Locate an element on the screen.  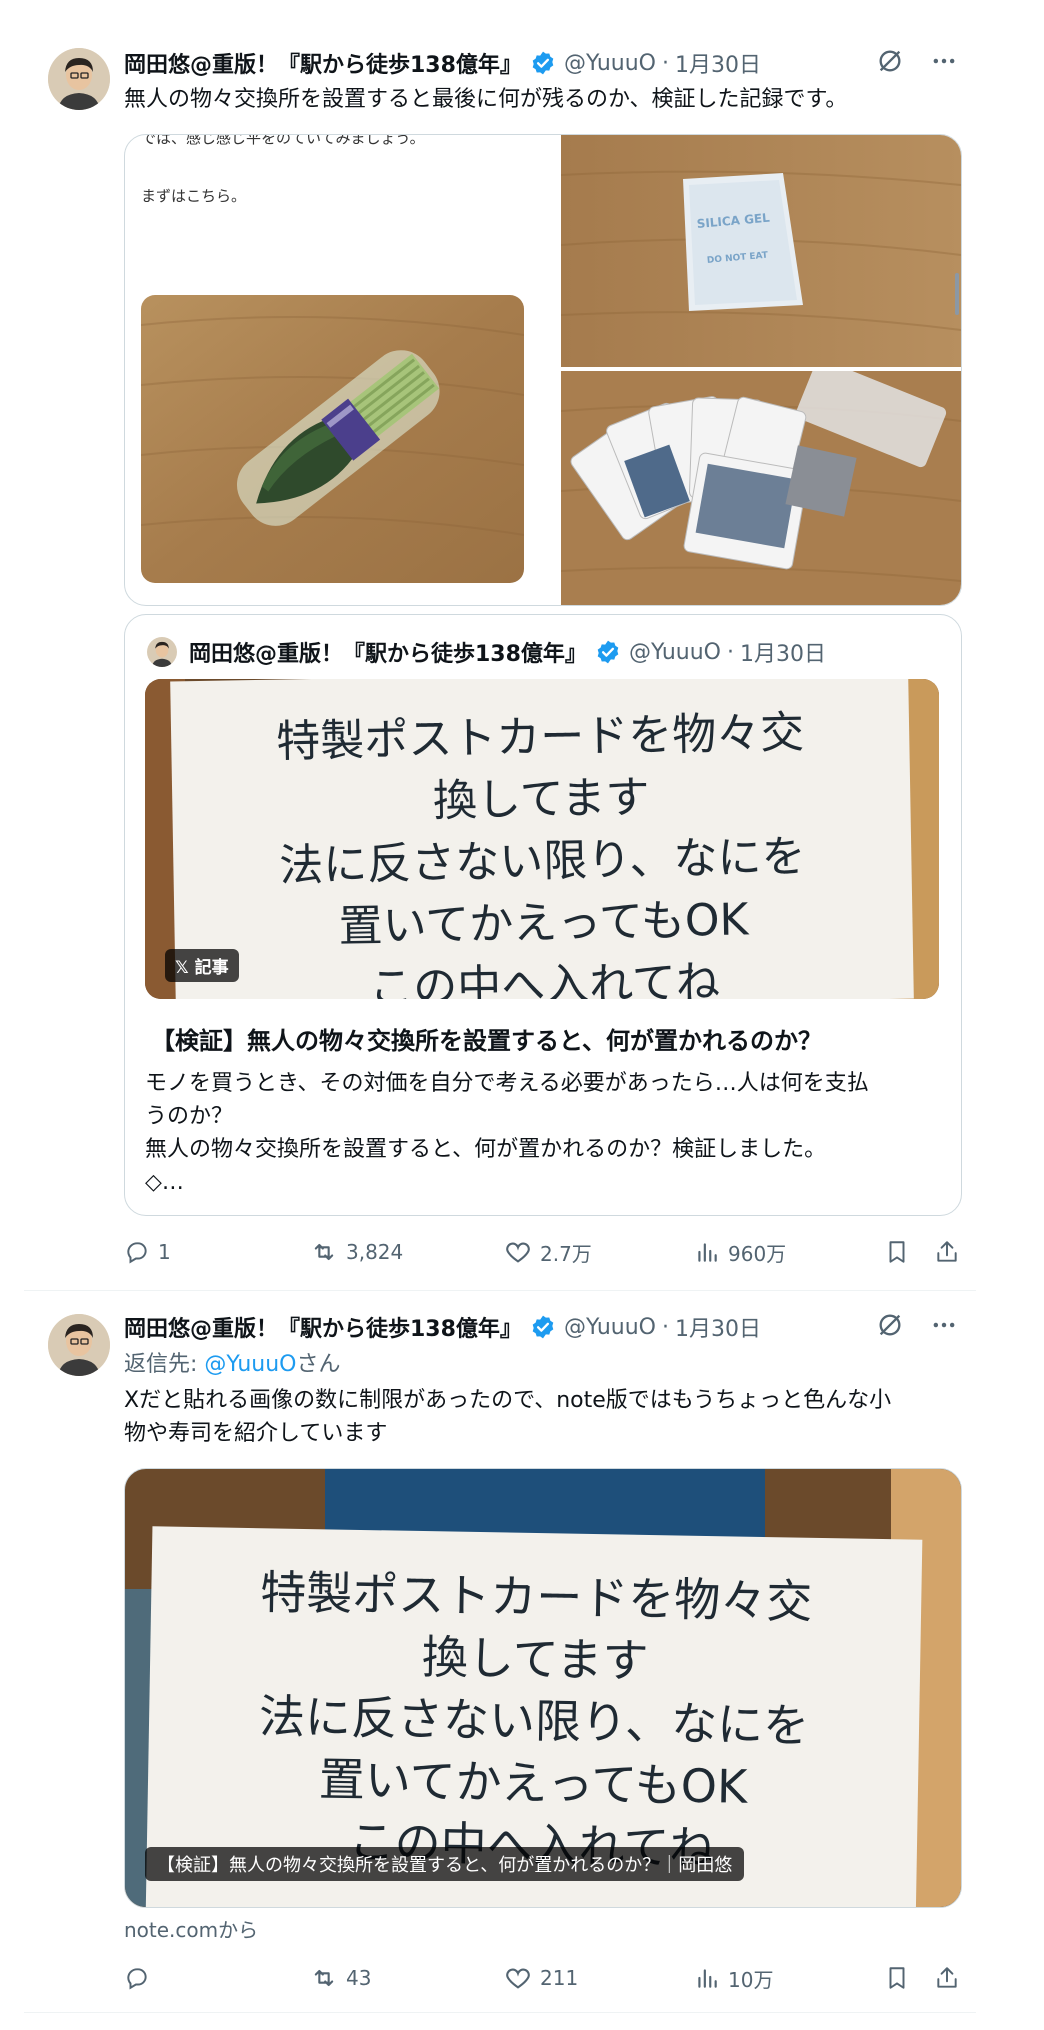
views-button: 960万 is located at coordinates (740, 1252).